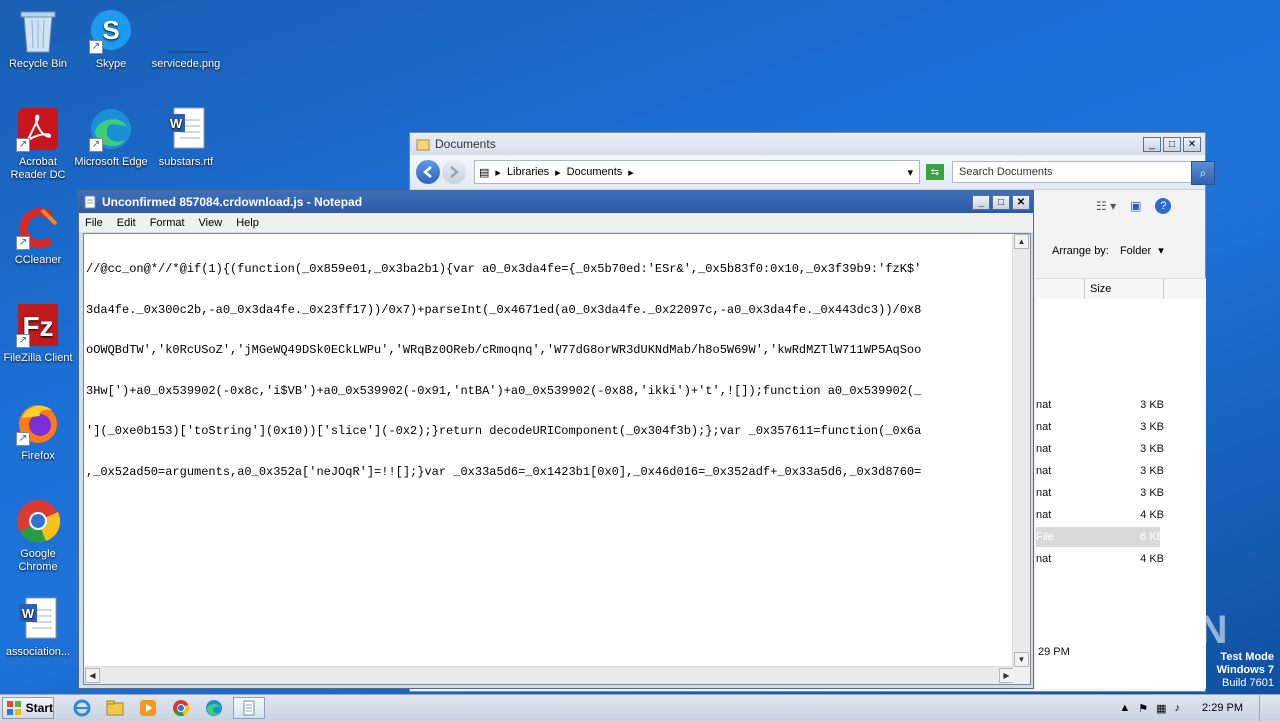  I want to click on desktop-icon-label: FileZilla Client, so click(38, 358).